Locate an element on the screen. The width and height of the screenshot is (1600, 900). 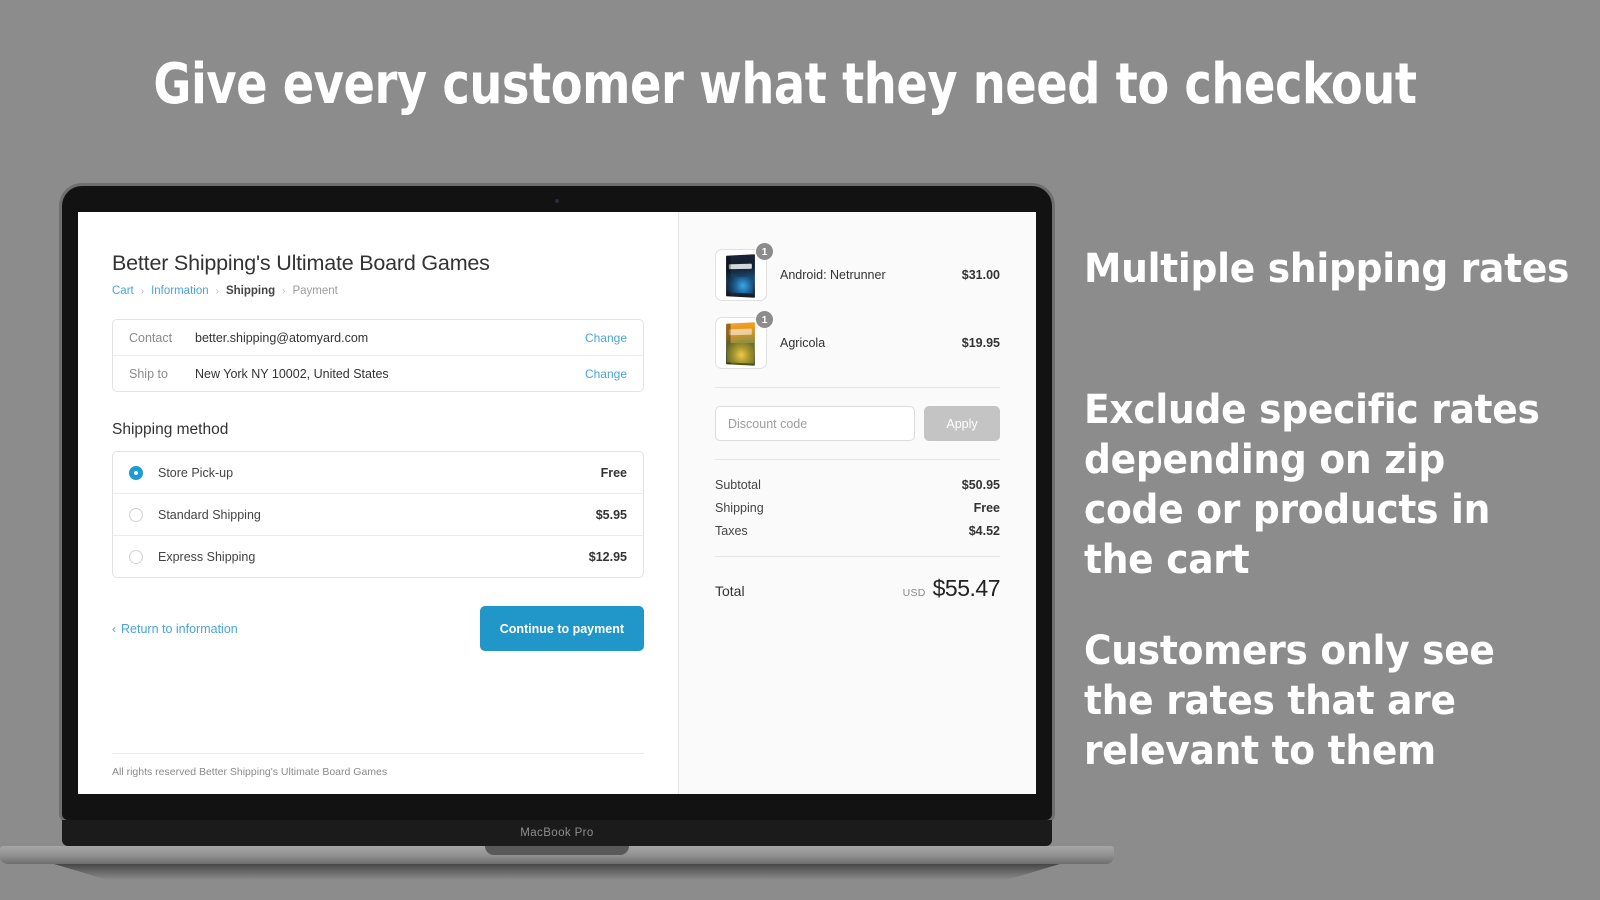
return-to-information-link: ‹ Return to information is located at coordinates (175, 629).